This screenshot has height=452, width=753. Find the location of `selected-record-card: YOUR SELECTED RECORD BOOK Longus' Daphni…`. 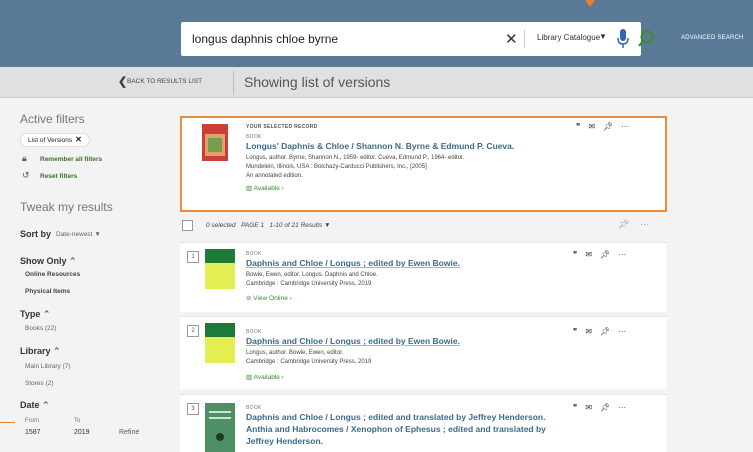

selected-record-card: YOUR SELECTED RECORD BOOK Longus' Daphni… is located at coordinates (423, 164).